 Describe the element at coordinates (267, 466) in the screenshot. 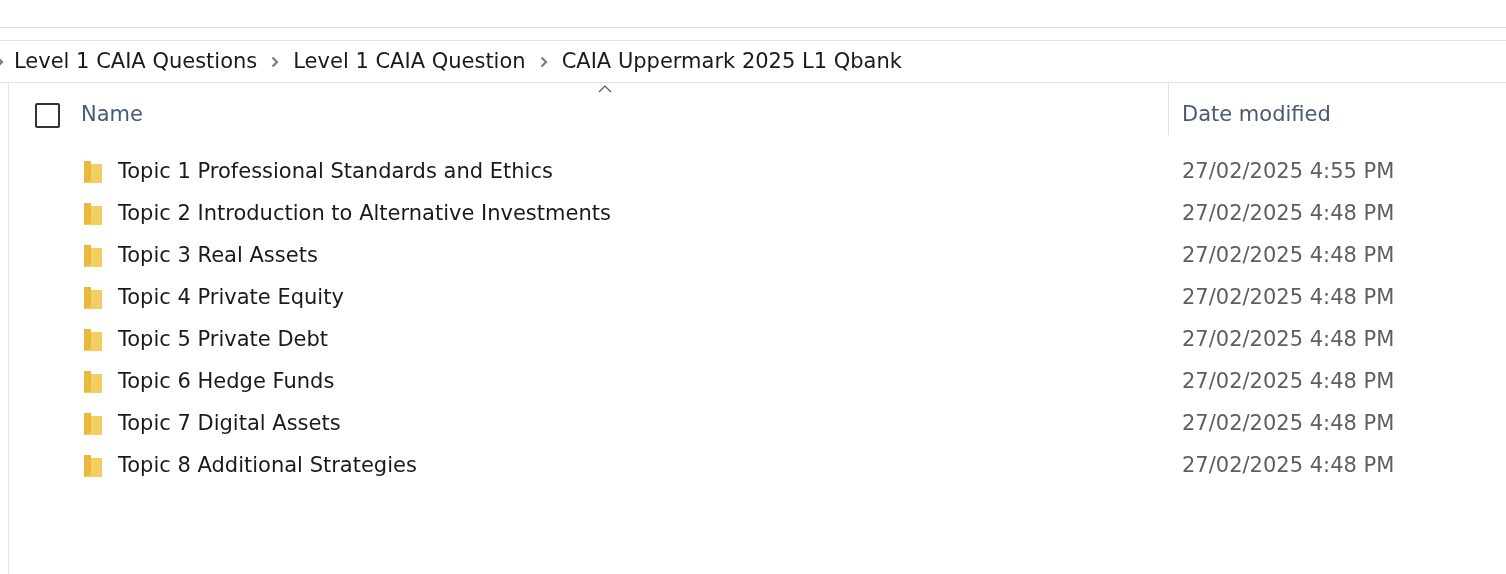

I see `file-name: Topic 8 Additional Strategies` at that location.